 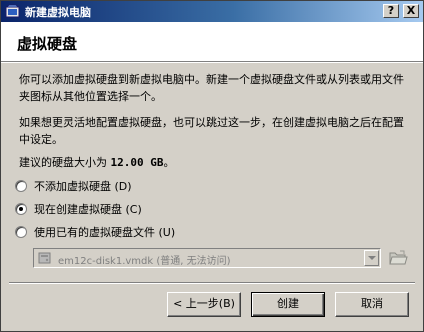 I want to click on close-button: X, so click(x=411, y=11).